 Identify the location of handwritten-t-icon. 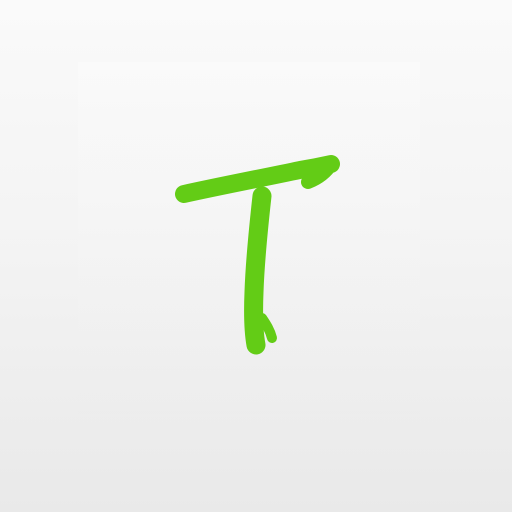
(257, 255).